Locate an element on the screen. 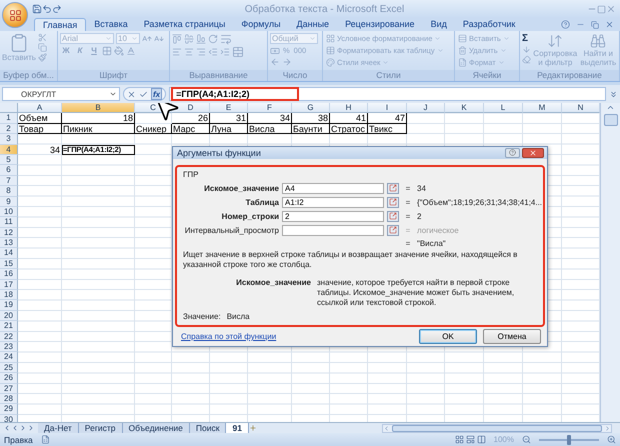 This screenshot has height=446, width=620. page-break-icon is located at coordinates (481, 439).